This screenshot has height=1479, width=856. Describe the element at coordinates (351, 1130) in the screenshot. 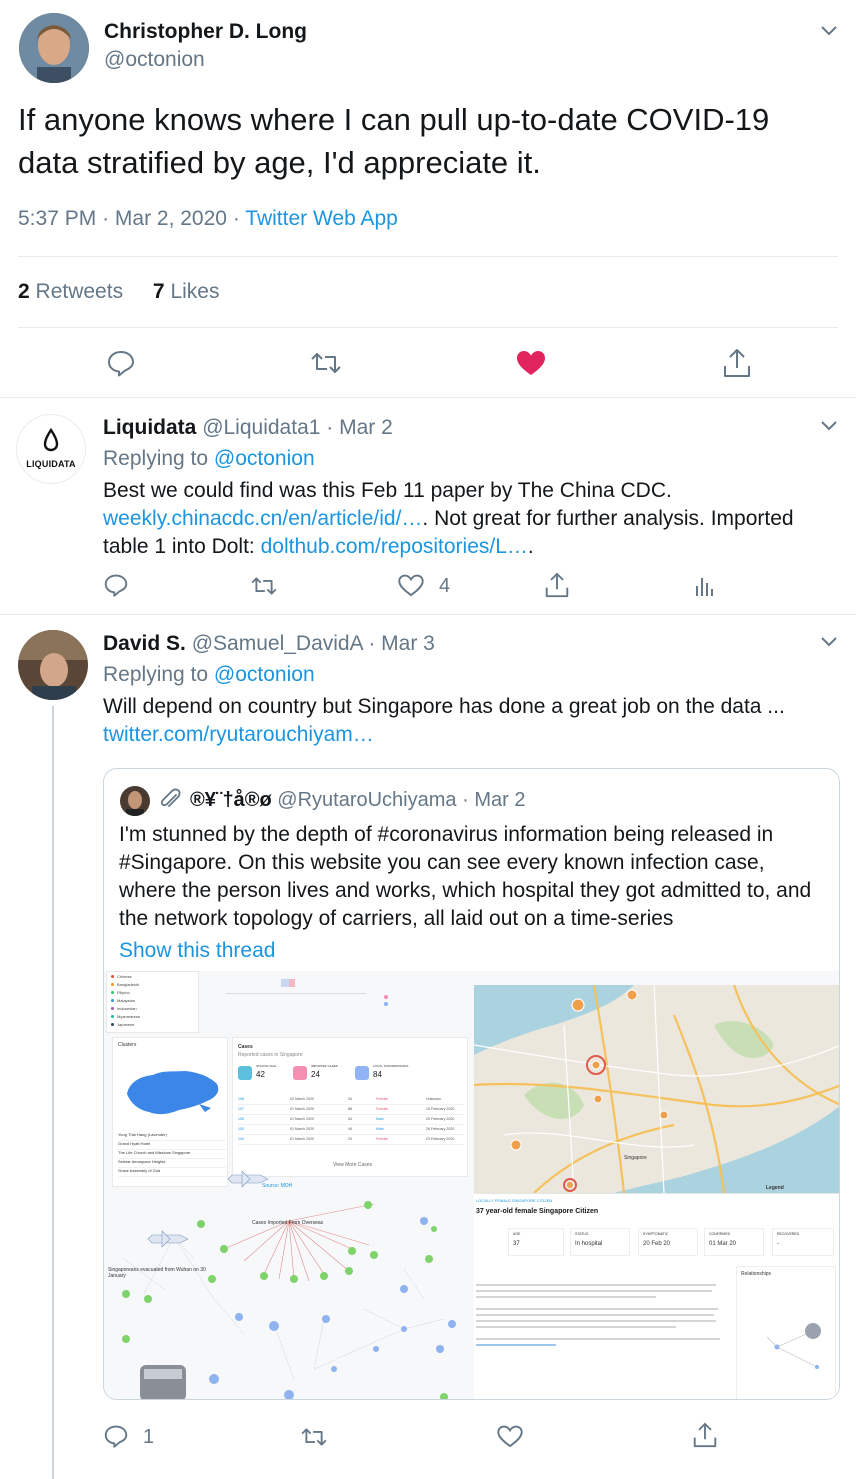

I see `case-row: 105 01 March 2020 49 Male 26 February 2020` at that location.